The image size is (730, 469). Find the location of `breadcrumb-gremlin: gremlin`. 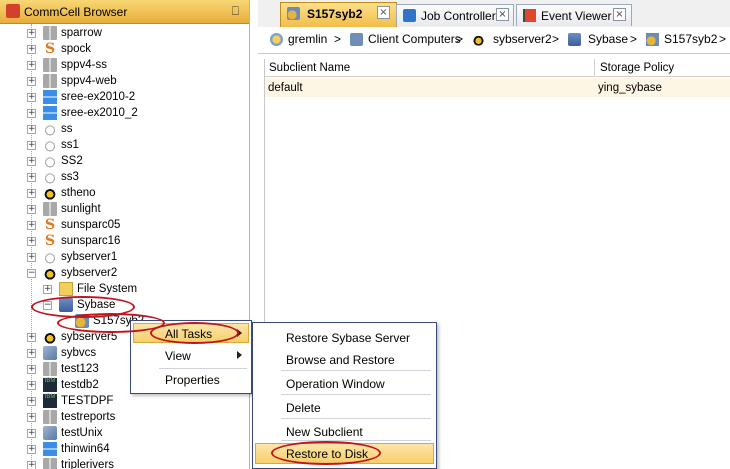

breadcrumb-gremlin: gremlin is located at coordinates (307, 39).